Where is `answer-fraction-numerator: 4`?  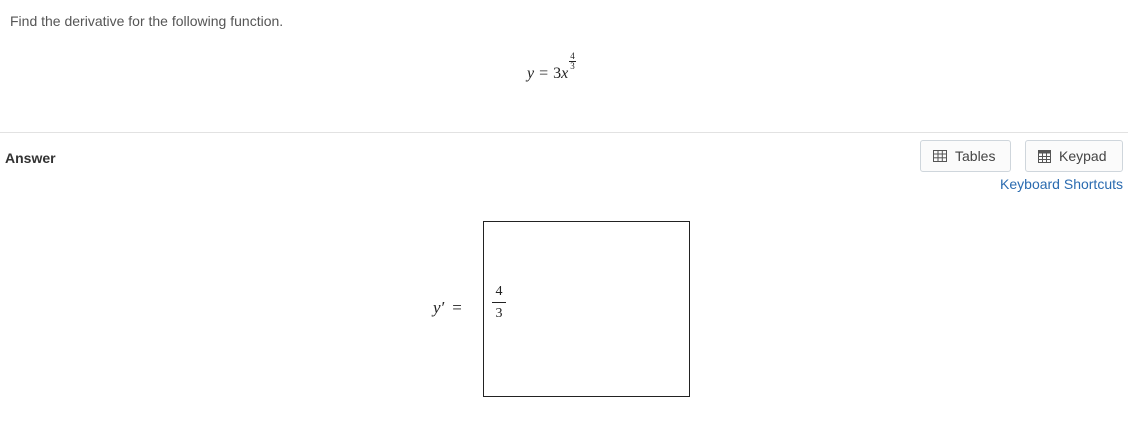 answer-fraction-numerator: 4 is located at coordinates (499, 293).